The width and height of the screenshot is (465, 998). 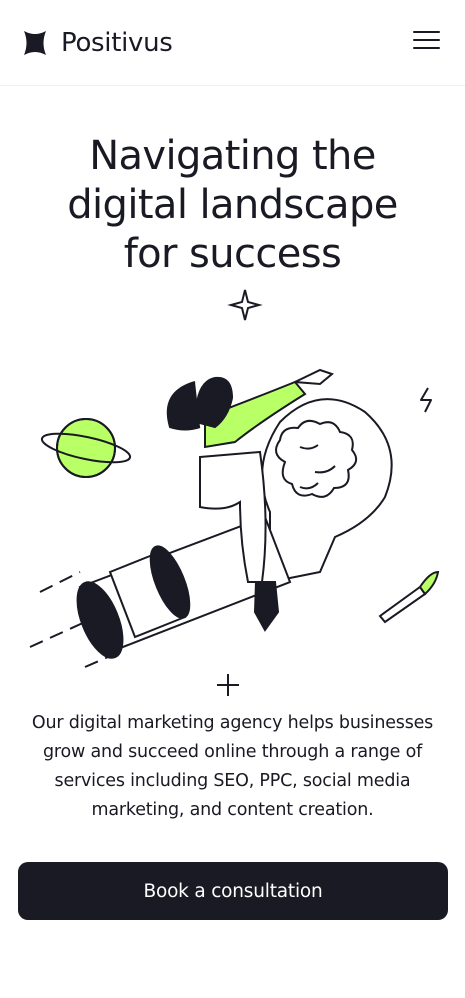 What do you see at coordinates (426, 400) in the screenshot?
I see `lightning-icon` at bounding box center [426, 400].